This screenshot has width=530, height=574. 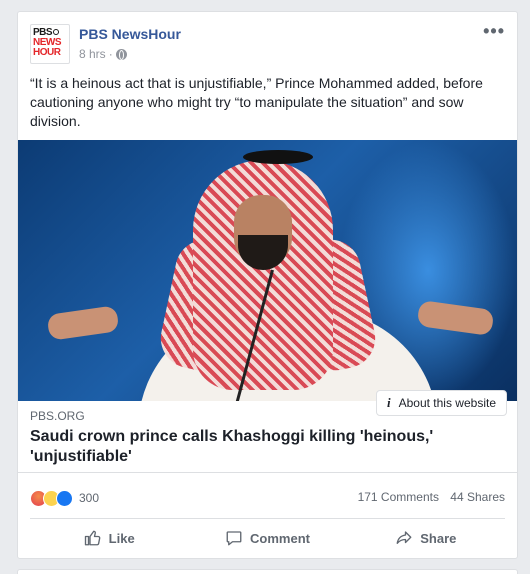 I want to click on like-icon, so click(x=64, y=498).